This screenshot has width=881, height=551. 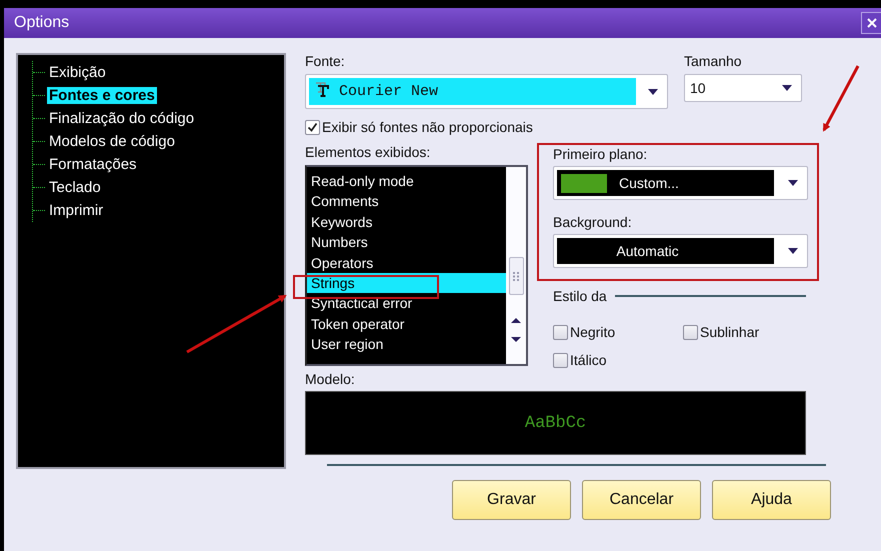 I want to click on combo-box: Courier New, so click(x=486, y=91).